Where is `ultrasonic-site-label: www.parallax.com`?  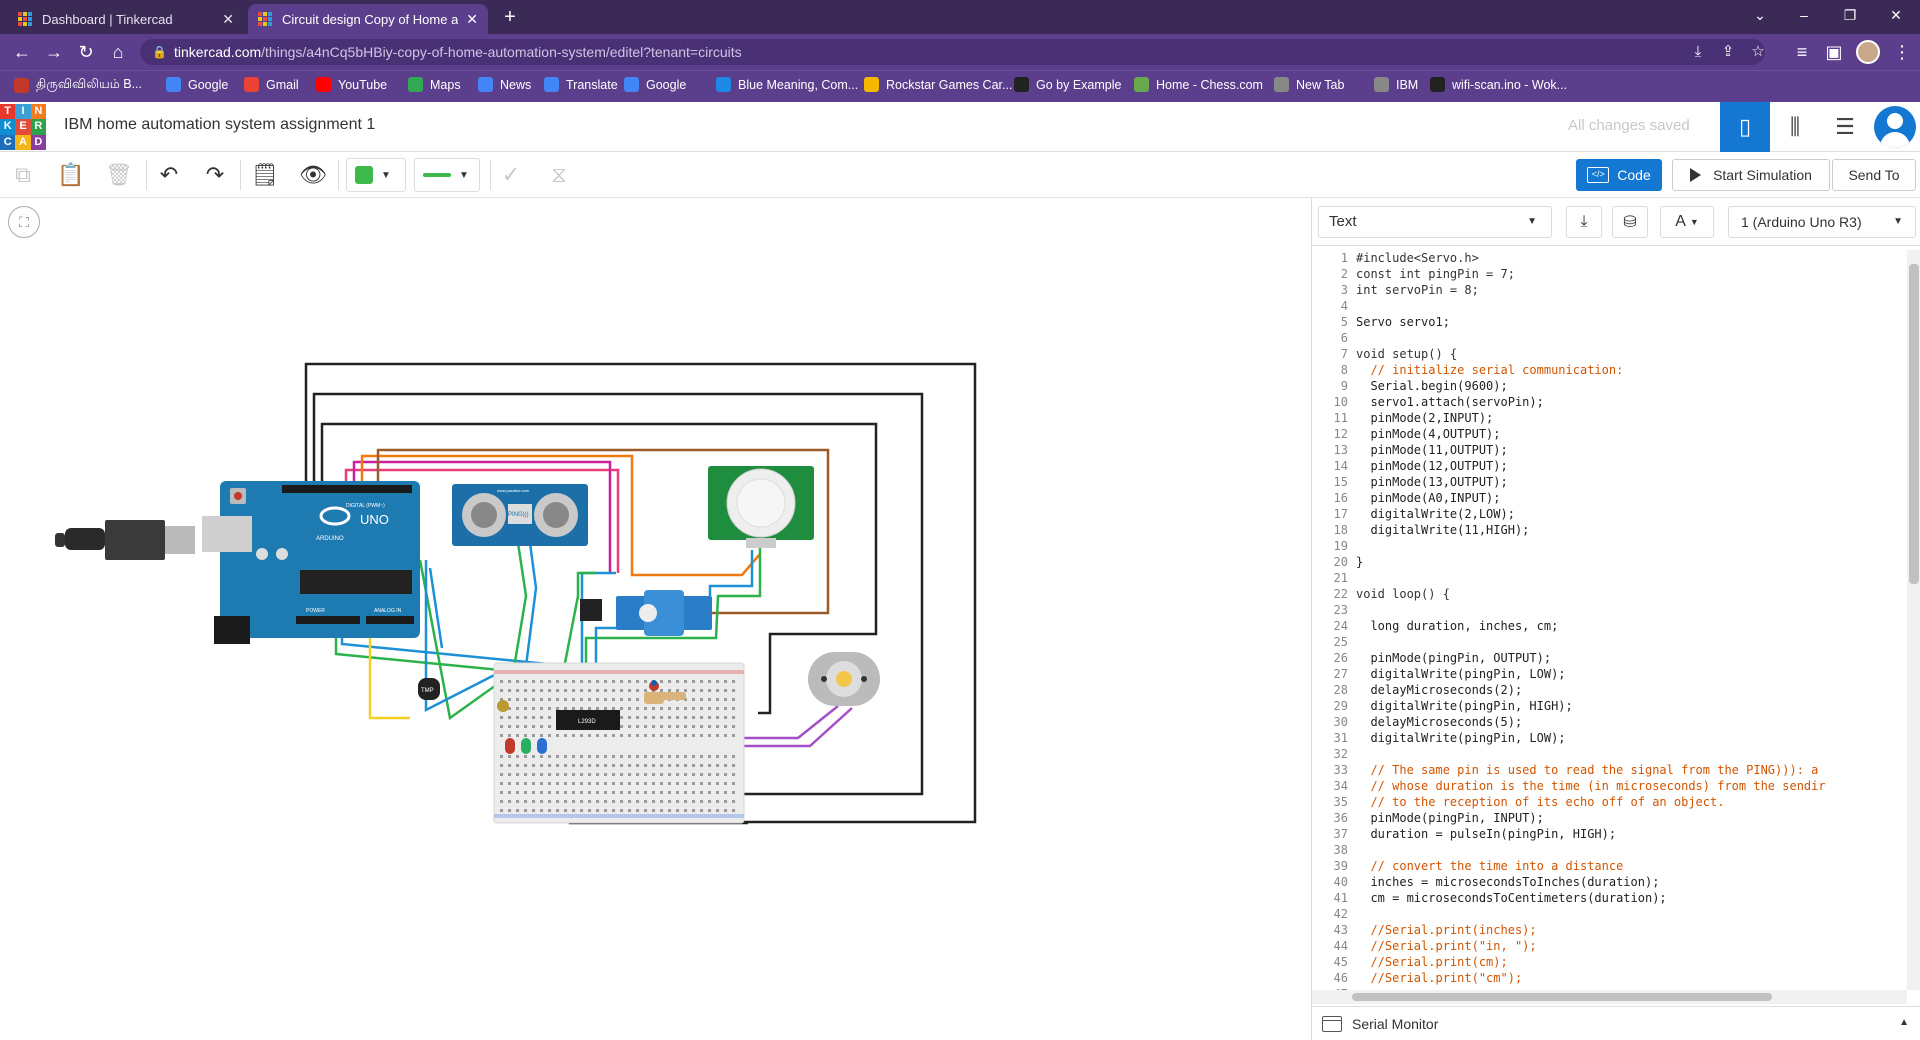 ultrasonic-site-label: www.parallax.com is located at coordinates (513, 490).